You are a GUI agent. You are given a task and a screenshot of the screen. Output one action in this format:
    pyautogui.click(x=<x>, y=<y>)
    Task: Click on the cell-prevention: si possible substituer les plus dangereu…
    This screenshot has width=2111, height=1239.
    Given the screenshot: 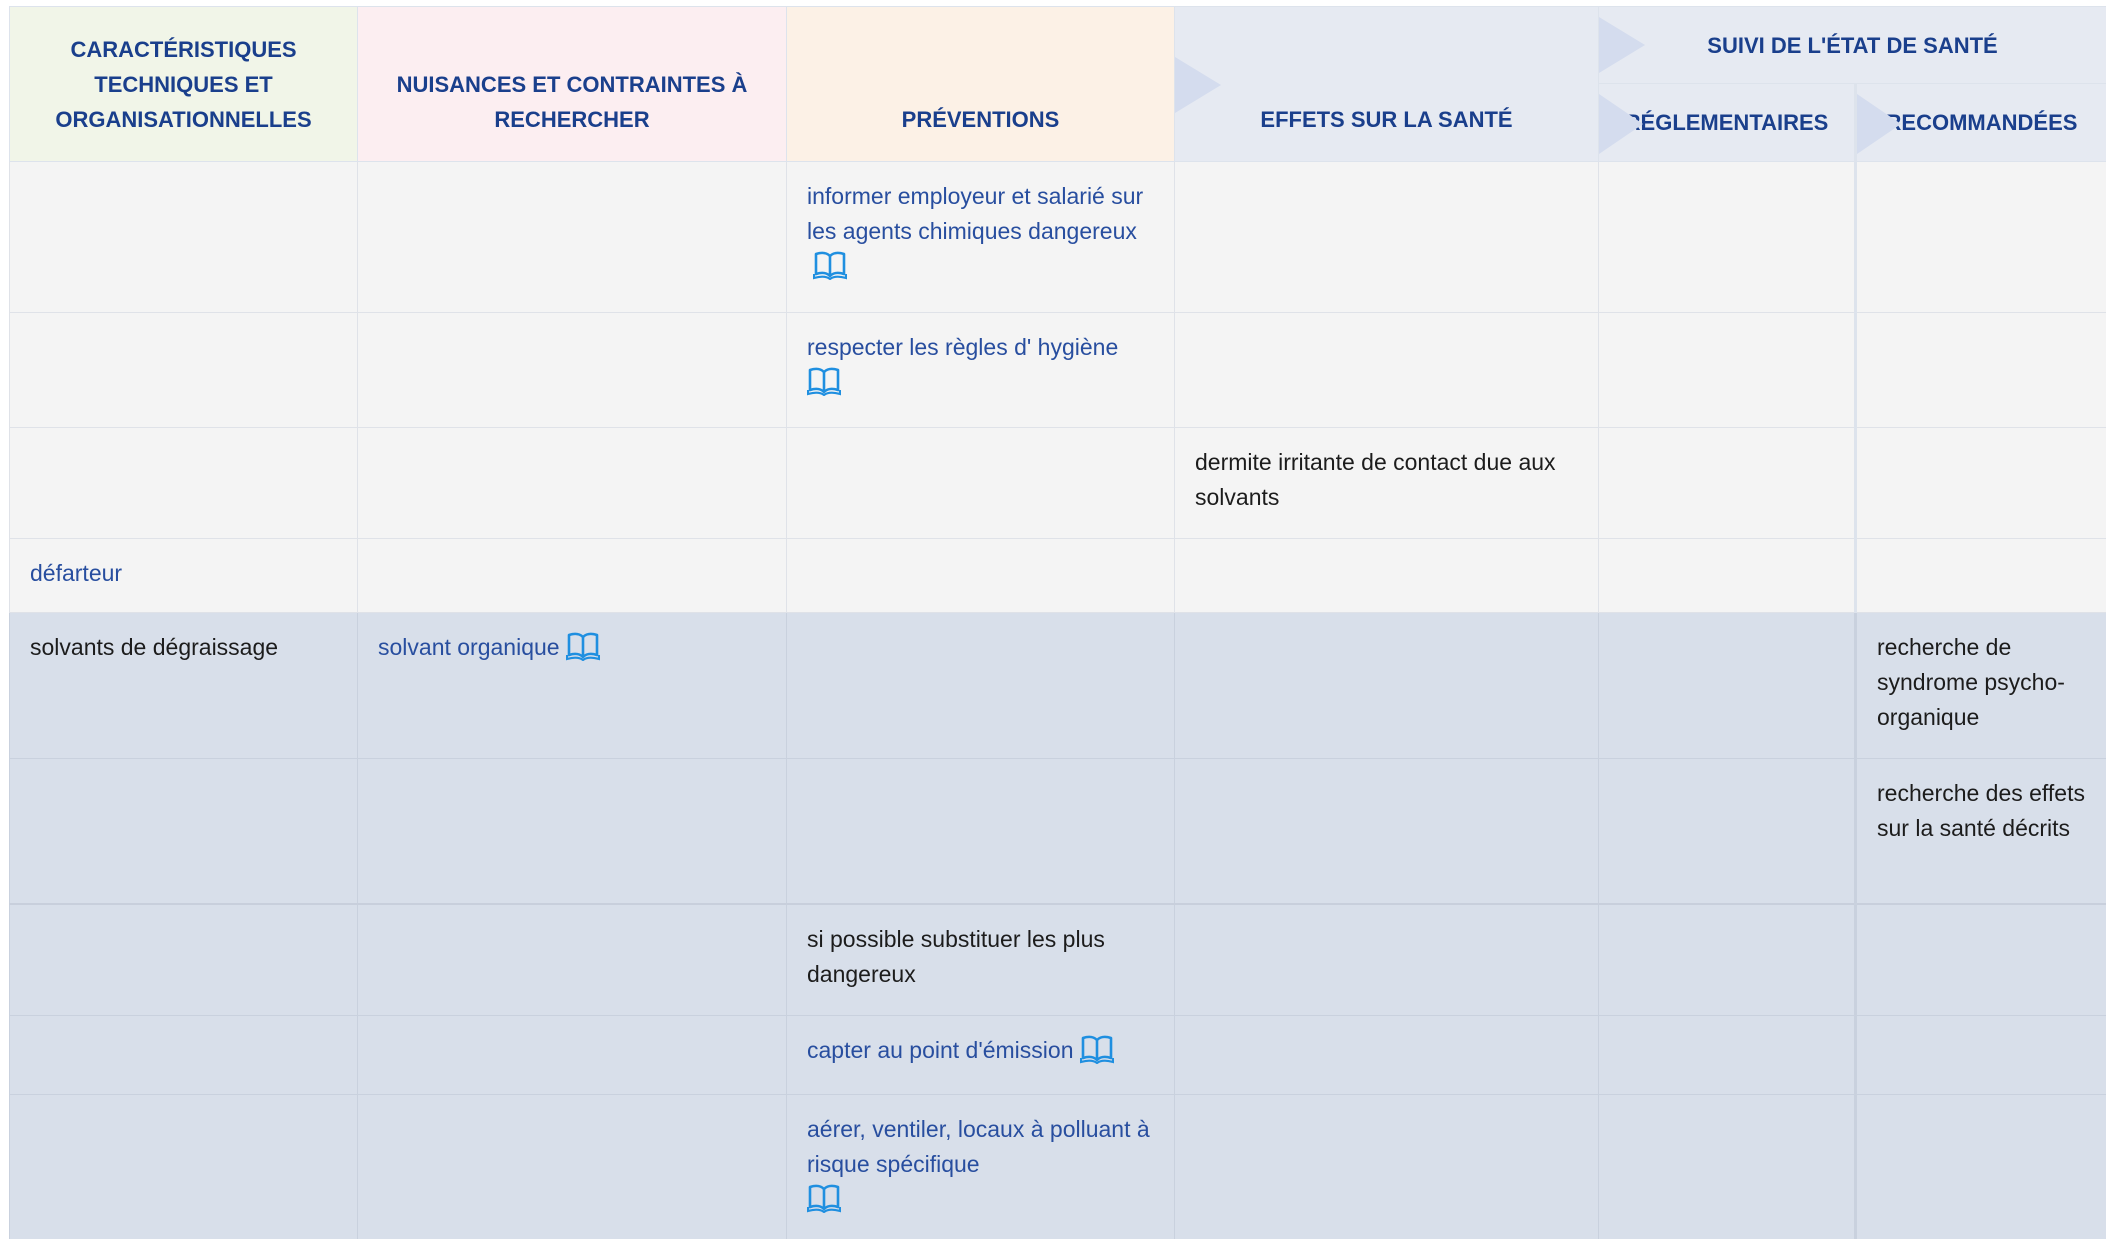 What is the action you would take?
    pyautogui.click(x=980, y=959)
    